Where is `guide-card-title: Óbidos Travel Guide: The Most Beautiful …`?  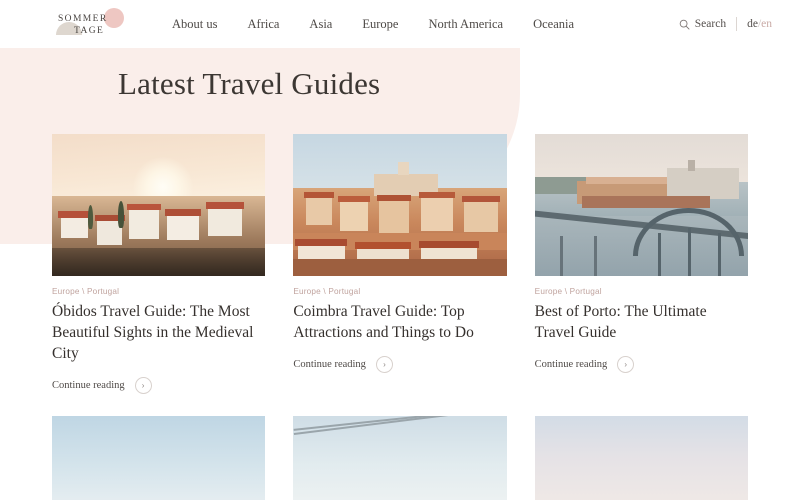
guide-card-title: Óbidos Travel Guide: The Most Beautiful … is located at coordinates (158, 332).